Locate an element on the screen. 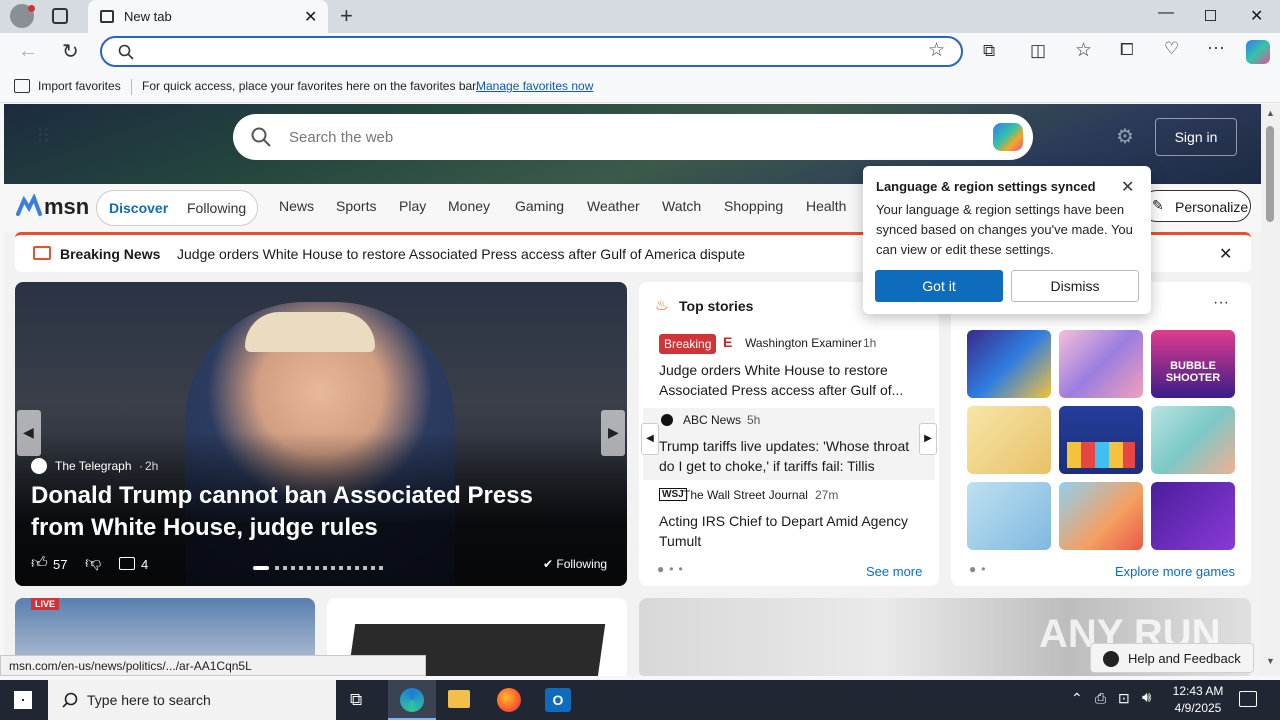 This screenshot has height=720, width=1280. prev-story-button: ◀ is located at coordinates (650, 439).